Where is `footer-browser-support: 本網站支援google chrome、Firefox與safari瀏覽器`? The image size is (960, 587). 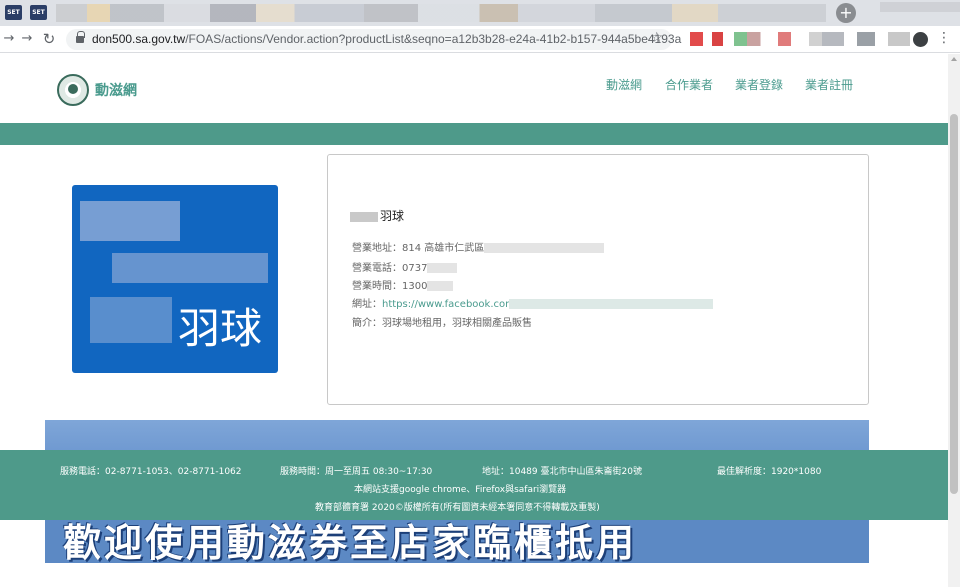 footer-browser-support: 本網站支援google chrome、Firefox與safari瀏覽器 is located at coordinates (460, 490).